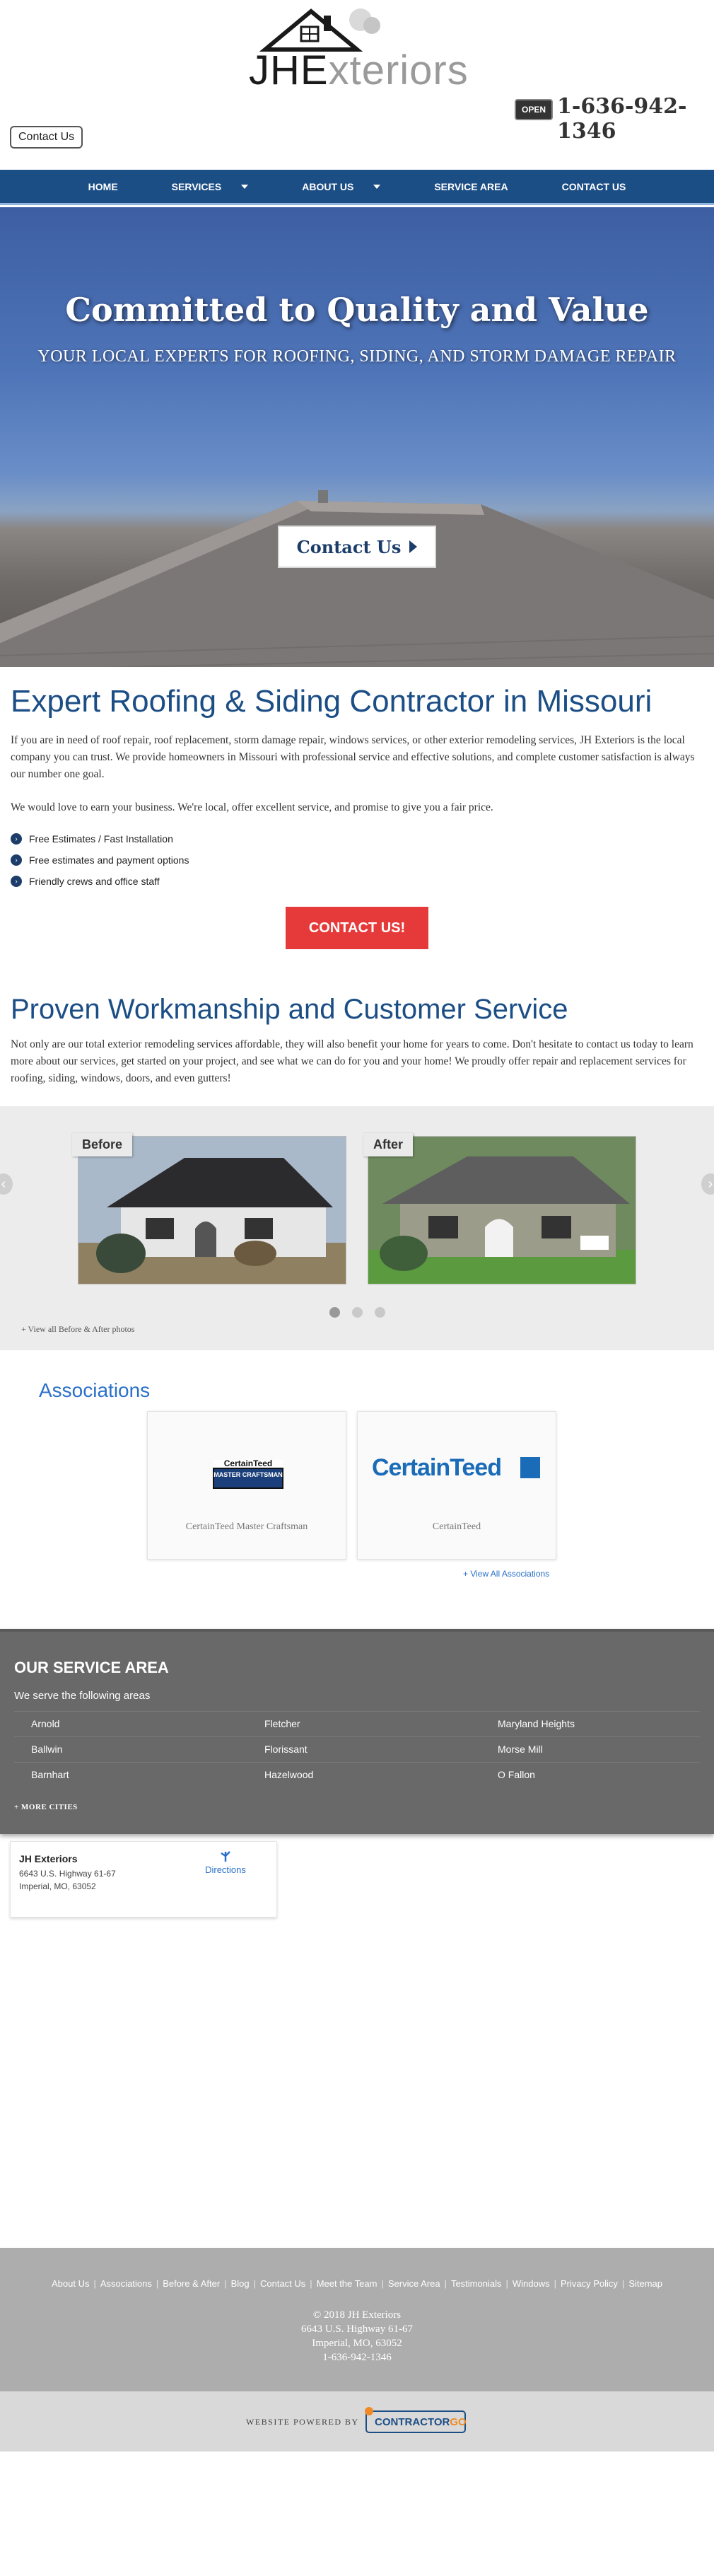  I want to click on city-item: Maryland Heights, so click(590, 1723).